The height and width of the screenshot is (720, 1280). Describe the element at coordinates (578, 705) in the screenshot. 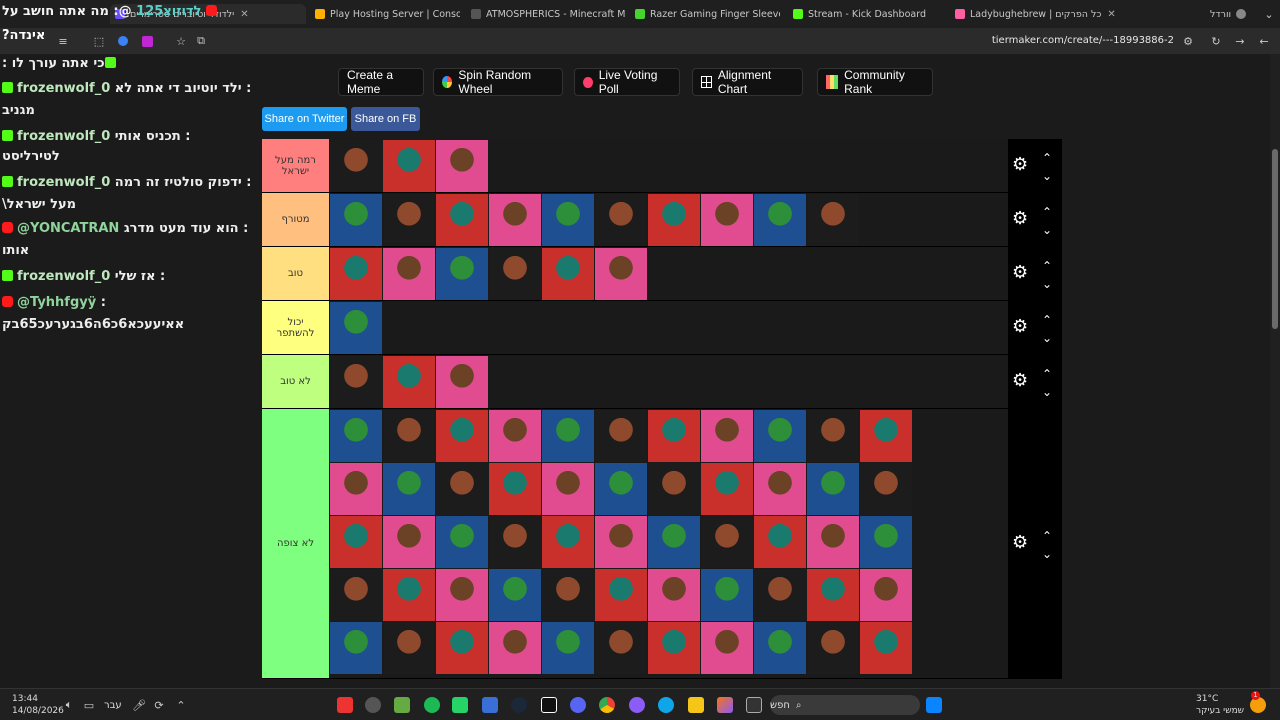

I see `app-discord-icon` at that location.